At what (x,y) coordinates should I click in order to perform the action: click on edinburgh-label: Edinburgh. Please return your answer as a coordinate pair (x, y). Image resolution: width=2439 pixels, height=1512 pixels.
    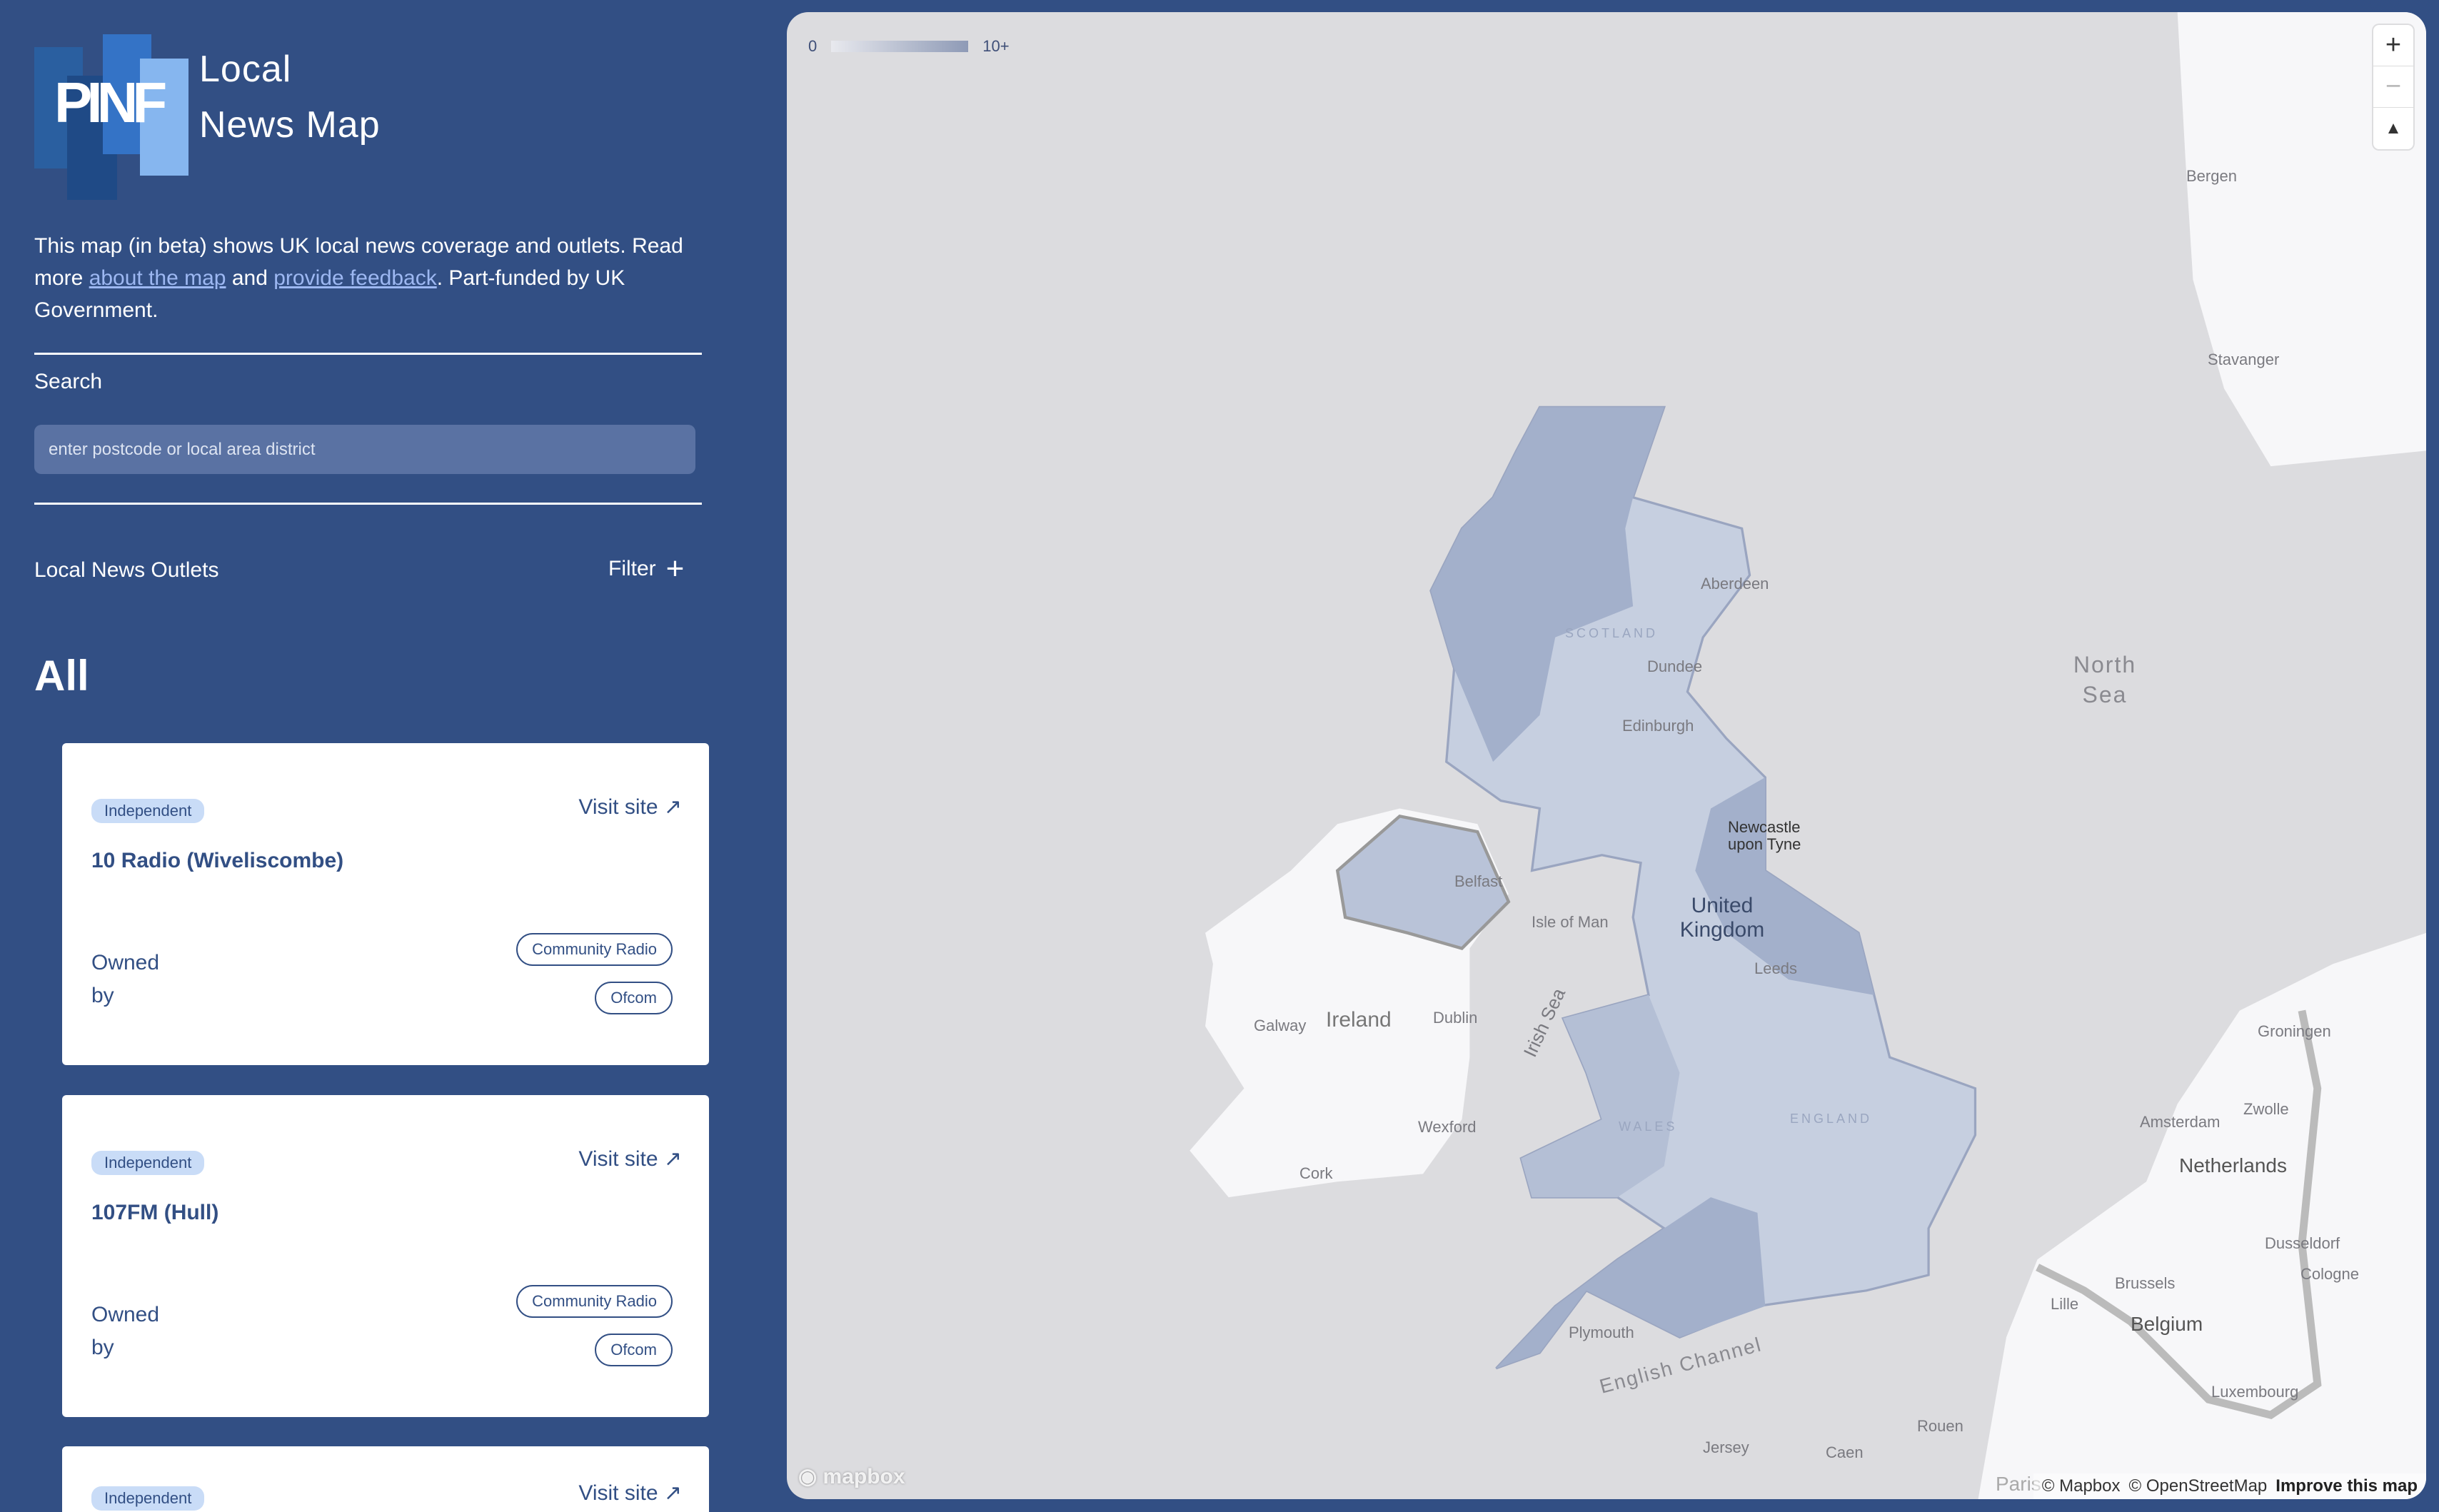
    Looking at the image, I should click on (1658, 726).